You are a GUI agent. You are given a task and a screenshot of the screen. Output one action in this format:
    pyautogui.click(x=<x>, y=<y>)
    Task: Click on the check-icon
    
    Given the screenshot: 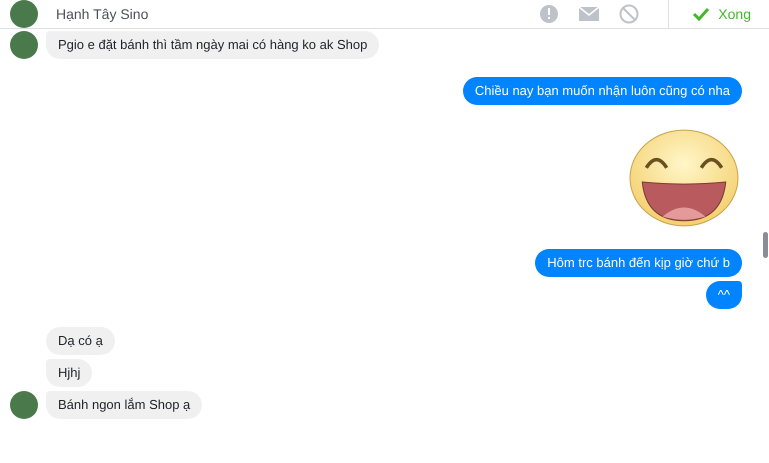 What is the action you would take?
    pyautogui.click(x=701, y=14)
    